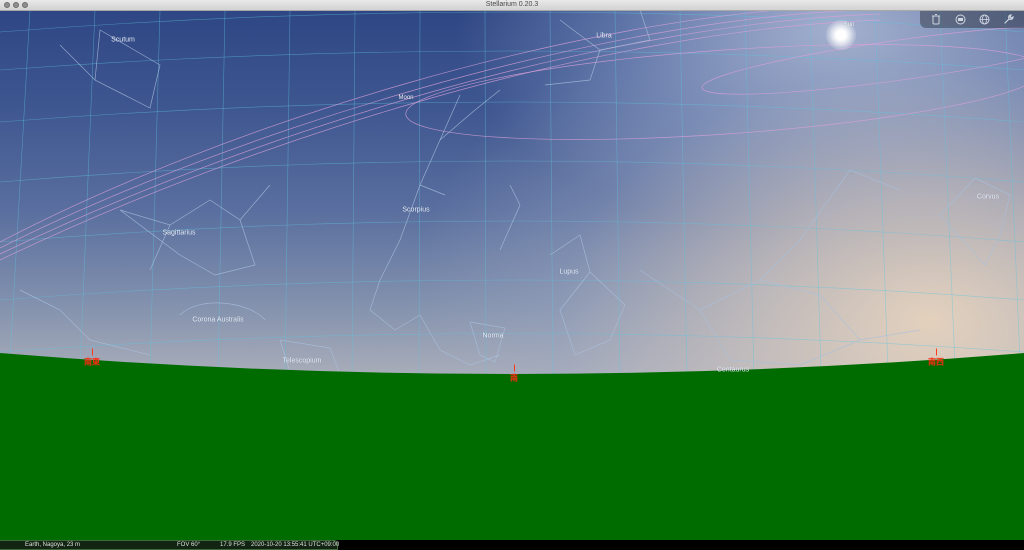 This screenshot has width=1024, height=550. I want to click on top-right-toolbar, so click(972, 19).